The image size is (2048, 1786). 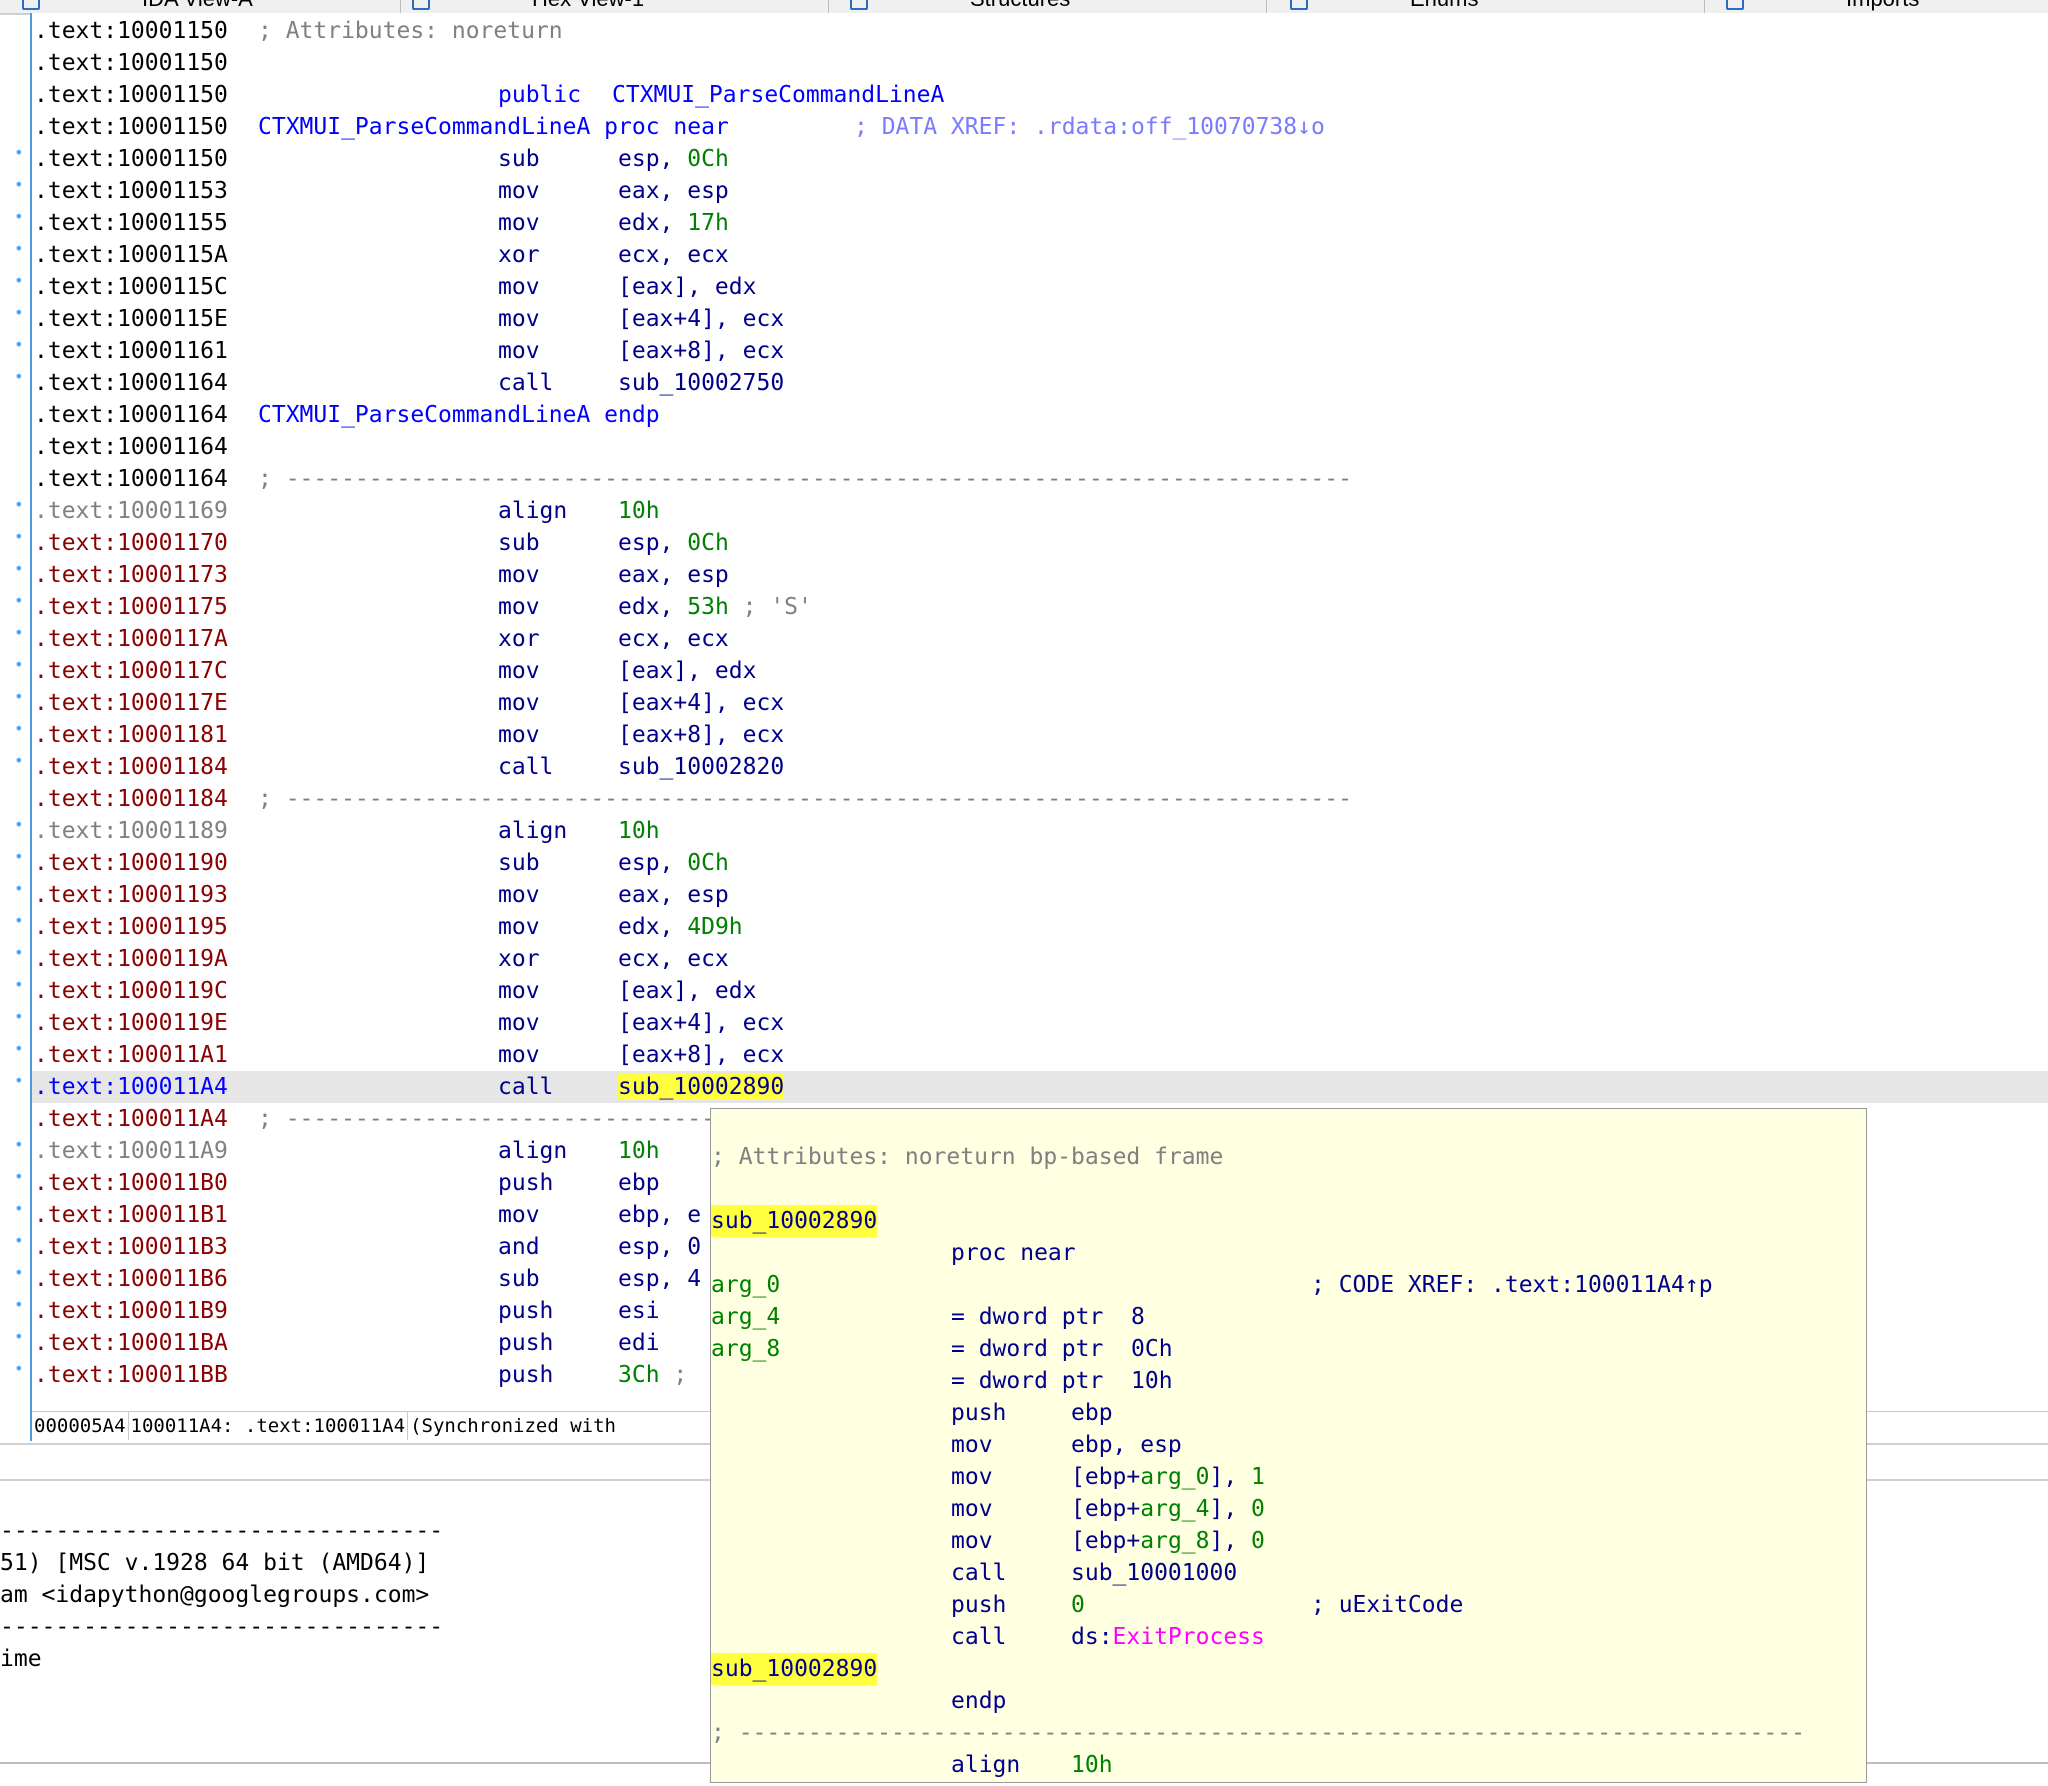 I want to click on listing-line: • .text:10001184 call sub_10002820, so click(x=1031, y=767).